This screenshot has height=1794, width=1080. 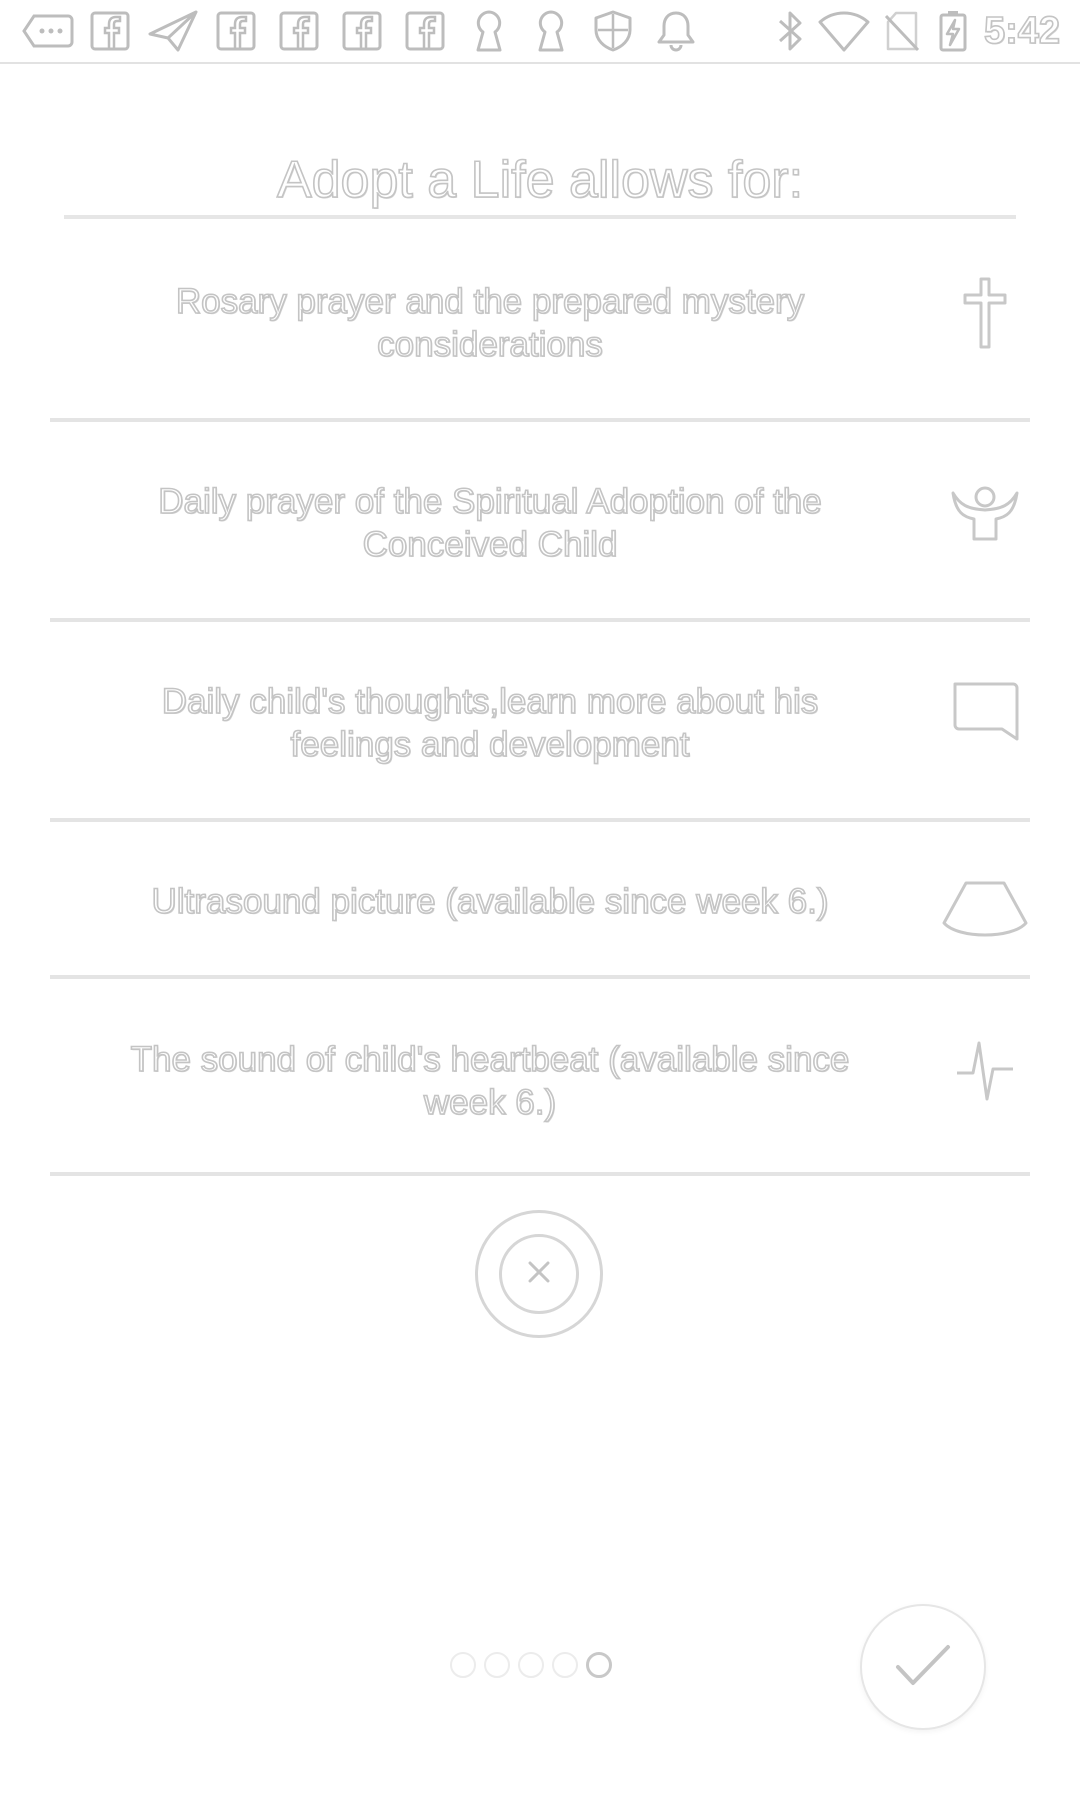 I want to click on page-indicator, so click(x=531, y=1667).